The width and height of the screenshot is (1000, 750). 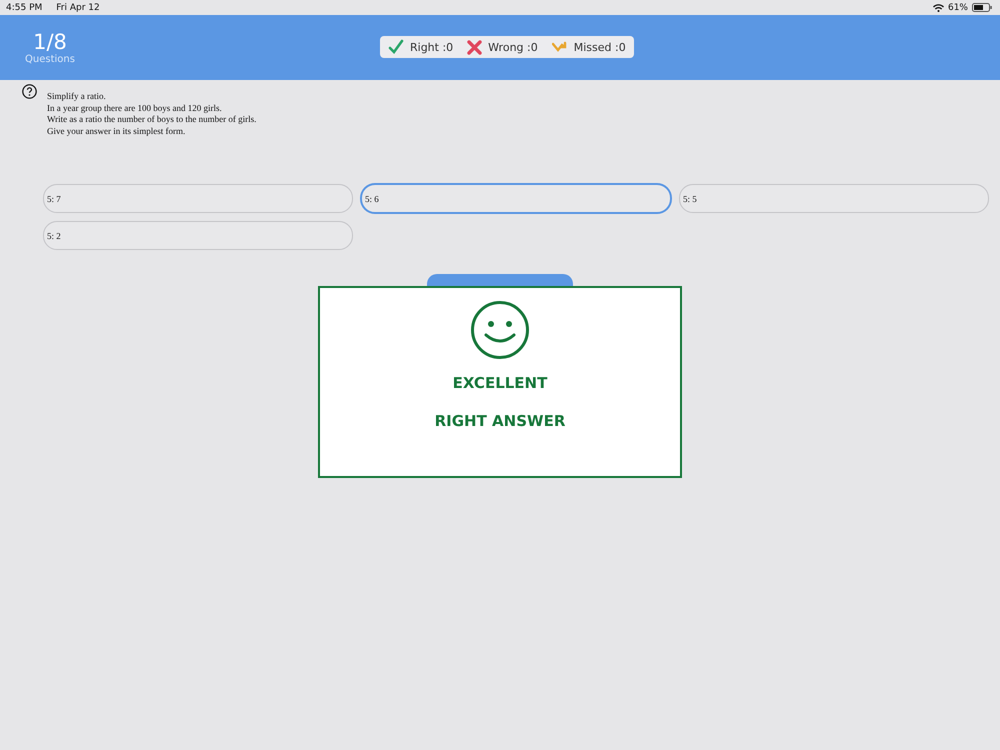 I want to click on question-counter: 1/8, so click(x=50, y=42).